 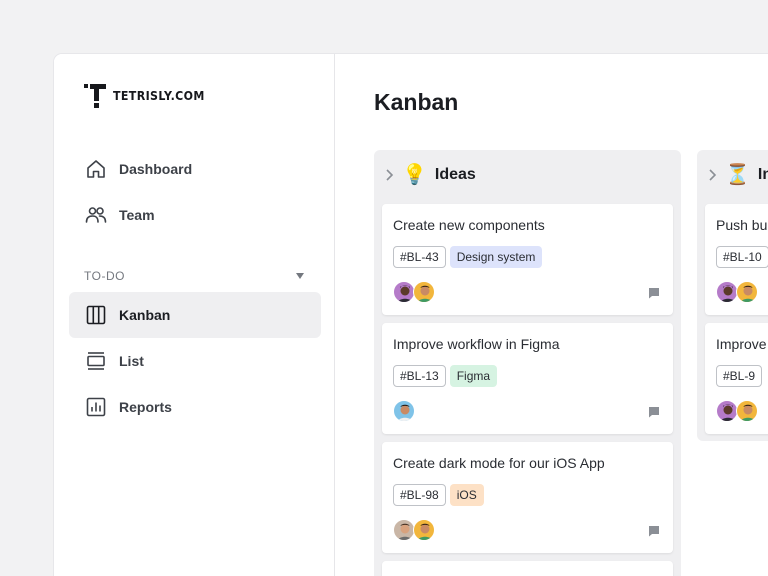 I want to click on card-title: Improve workflow in Figma, so click(x=476, y=344).